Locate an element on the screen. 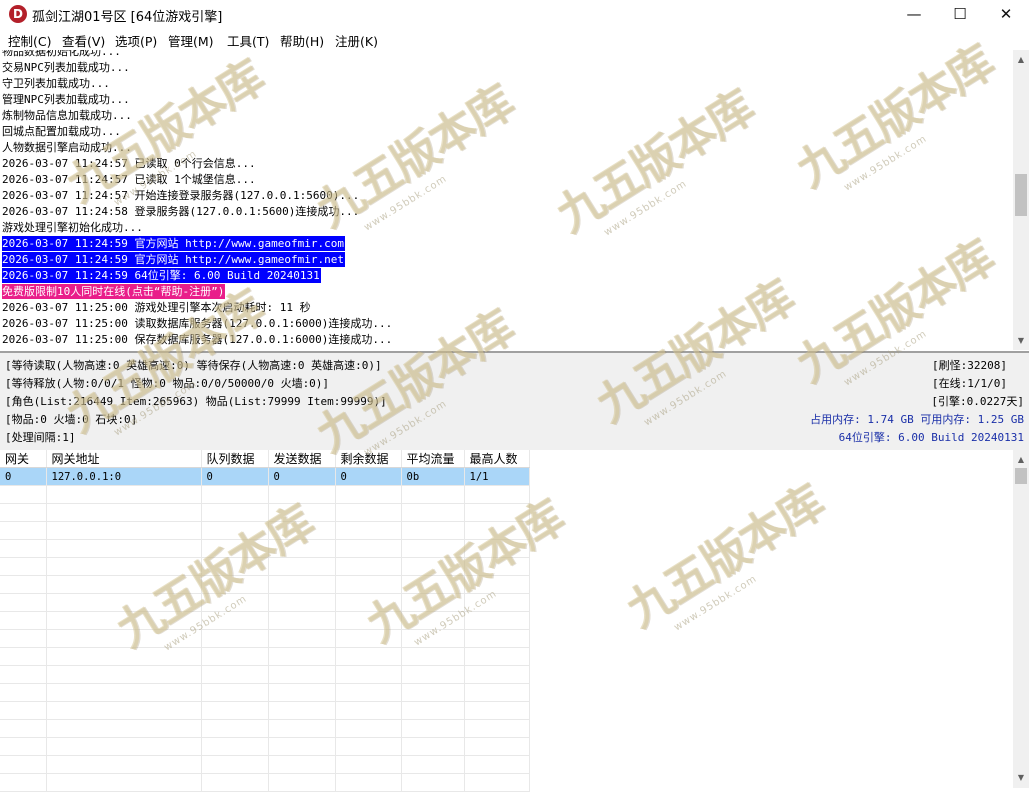 The image size is (1029, 792). table-cell: 127.0.0.1:0 is located at coordinates (124, 476).